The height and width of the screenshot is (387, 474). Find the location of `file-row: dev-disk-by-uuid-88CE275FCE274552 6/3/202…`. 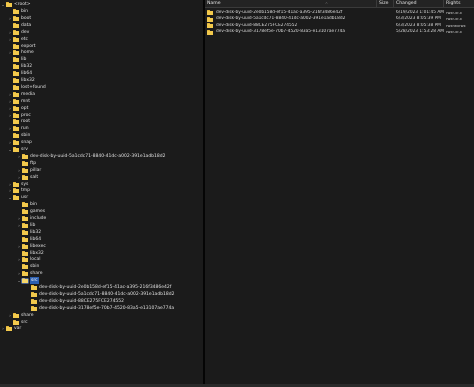

file-row: dev-disk-by-uuid-88CE275FCE274552 6/3/202… is located at coordinates (339, 26).